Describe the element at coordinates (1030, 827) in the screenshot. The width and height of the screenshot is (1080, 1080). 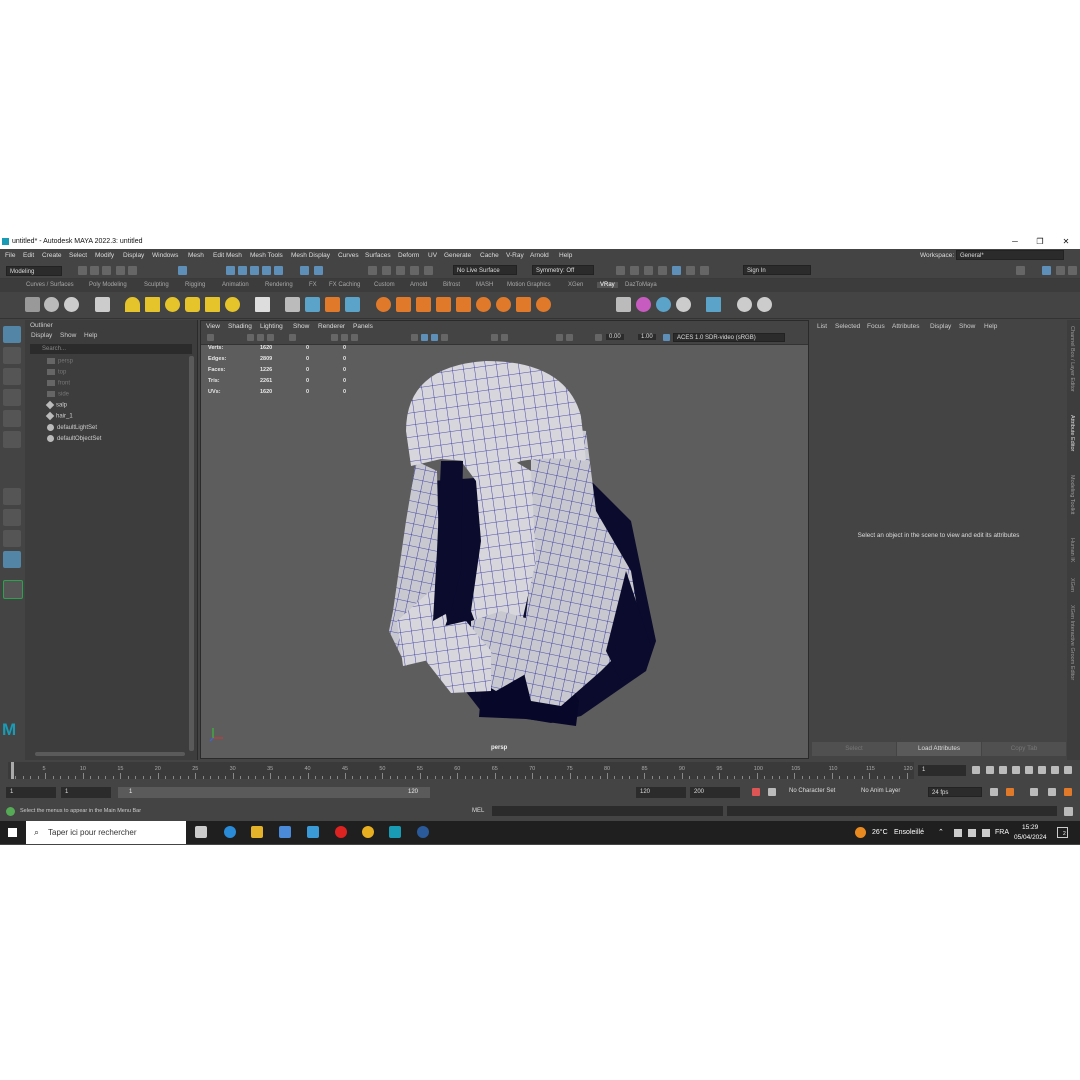
I see `clock-time: 15:29` at that location.